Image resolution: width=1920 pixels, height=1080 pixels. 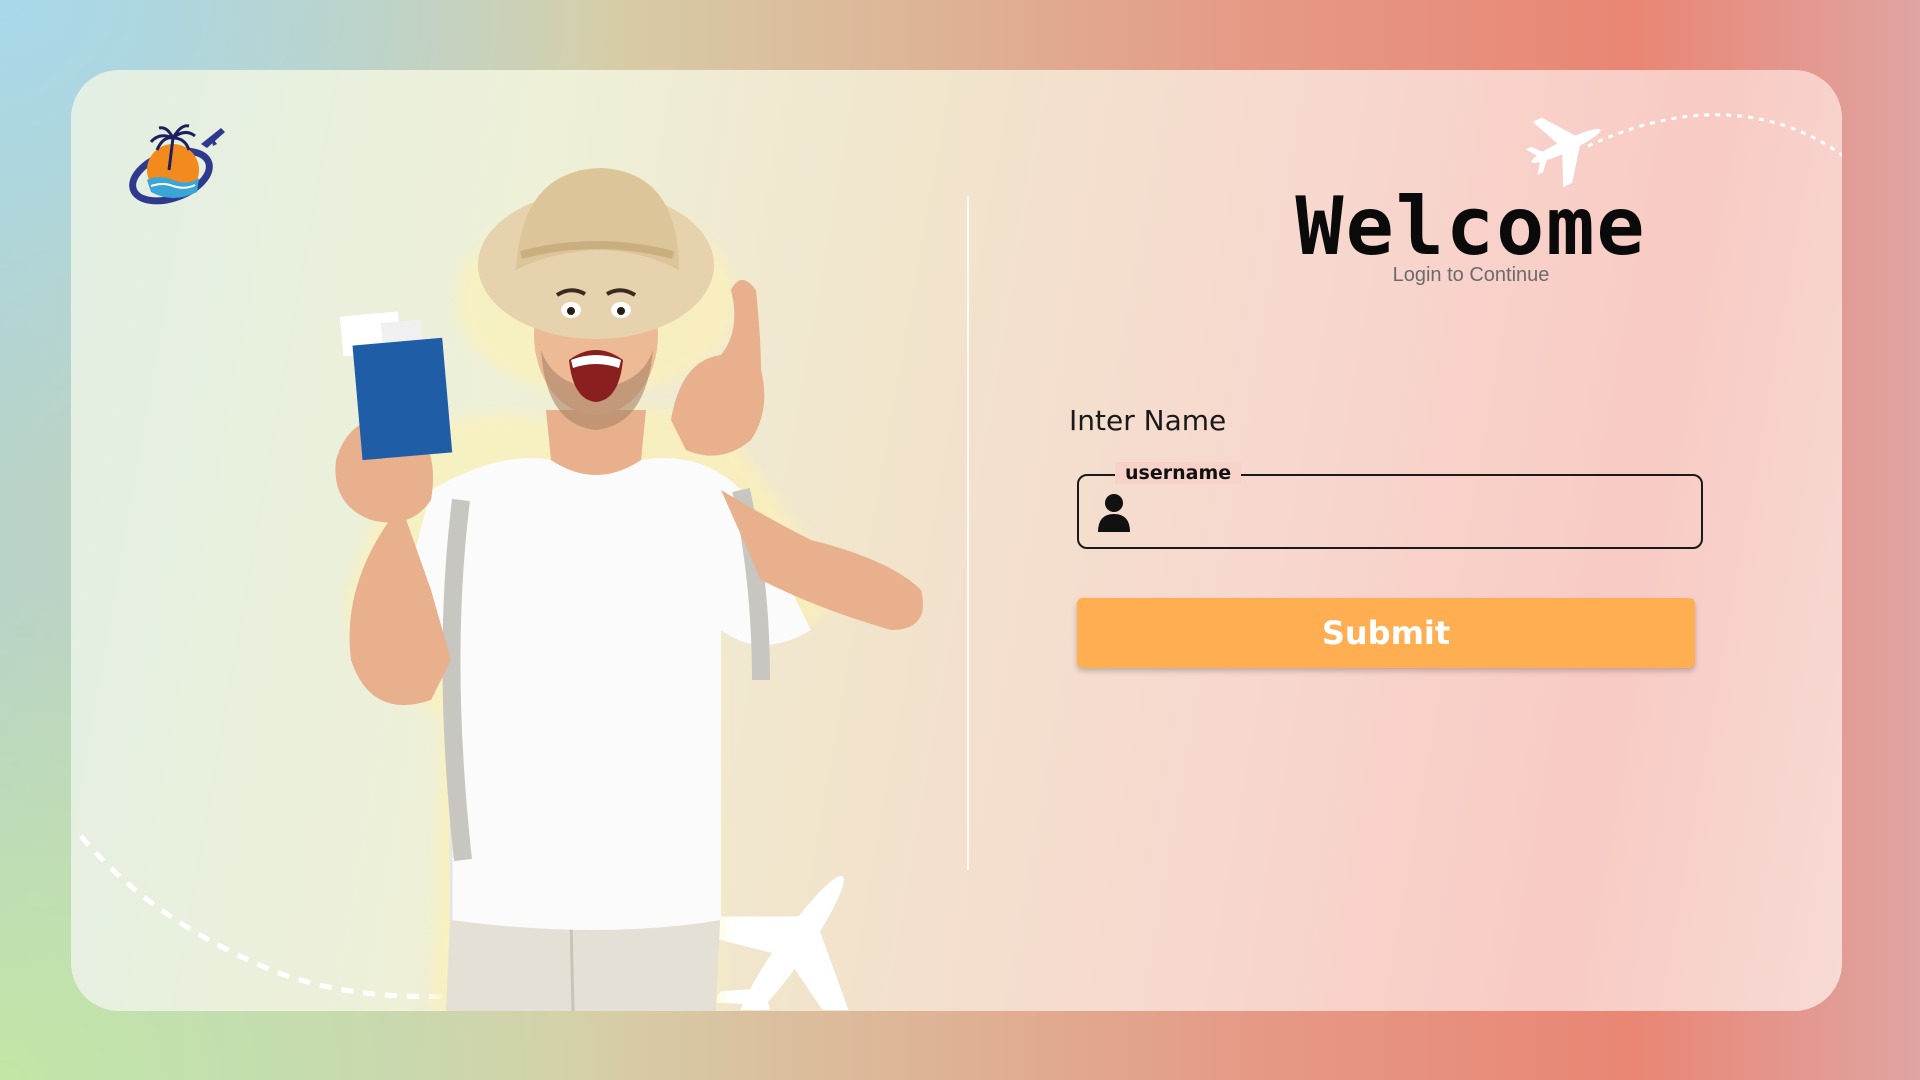 What do you see at coordinates (1114, 513) in the screenshot?
I see `user-icon` at bounding box center [1114, 513].